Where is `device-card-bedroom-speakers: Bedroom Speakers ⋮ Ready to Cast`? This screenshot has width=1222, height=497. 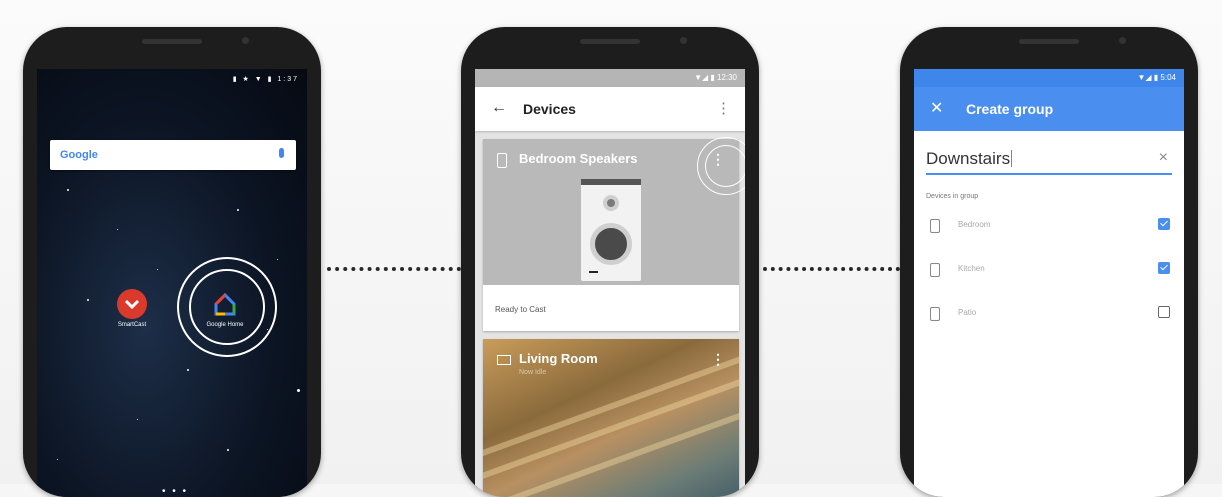
device-card-bedroom-speakers: Bedroom Speakers ⋮ Ready to Cast is located at coordinates (614, 234).